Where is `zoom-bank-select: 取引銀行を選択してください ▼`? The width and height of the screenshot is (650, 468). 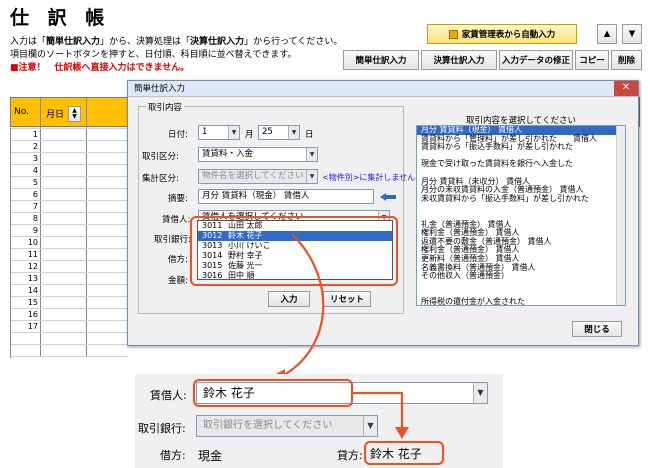 zoom-bank-select: 取引銀行を選択してください ▼ is located at coordinates (287, 426).